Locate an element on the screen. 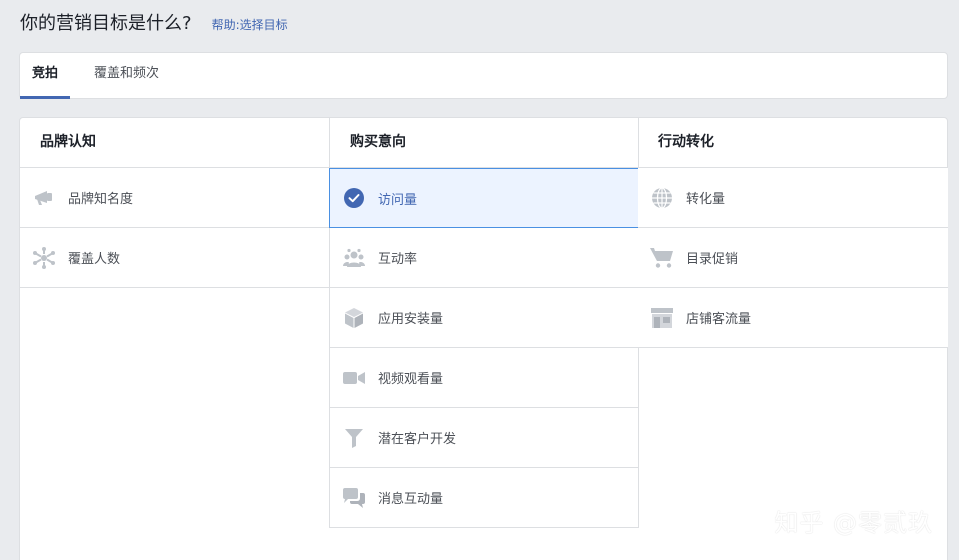 This screenshot has width=959, height=560. objective-label: 目录促销 is located at coordinates (712, 259).